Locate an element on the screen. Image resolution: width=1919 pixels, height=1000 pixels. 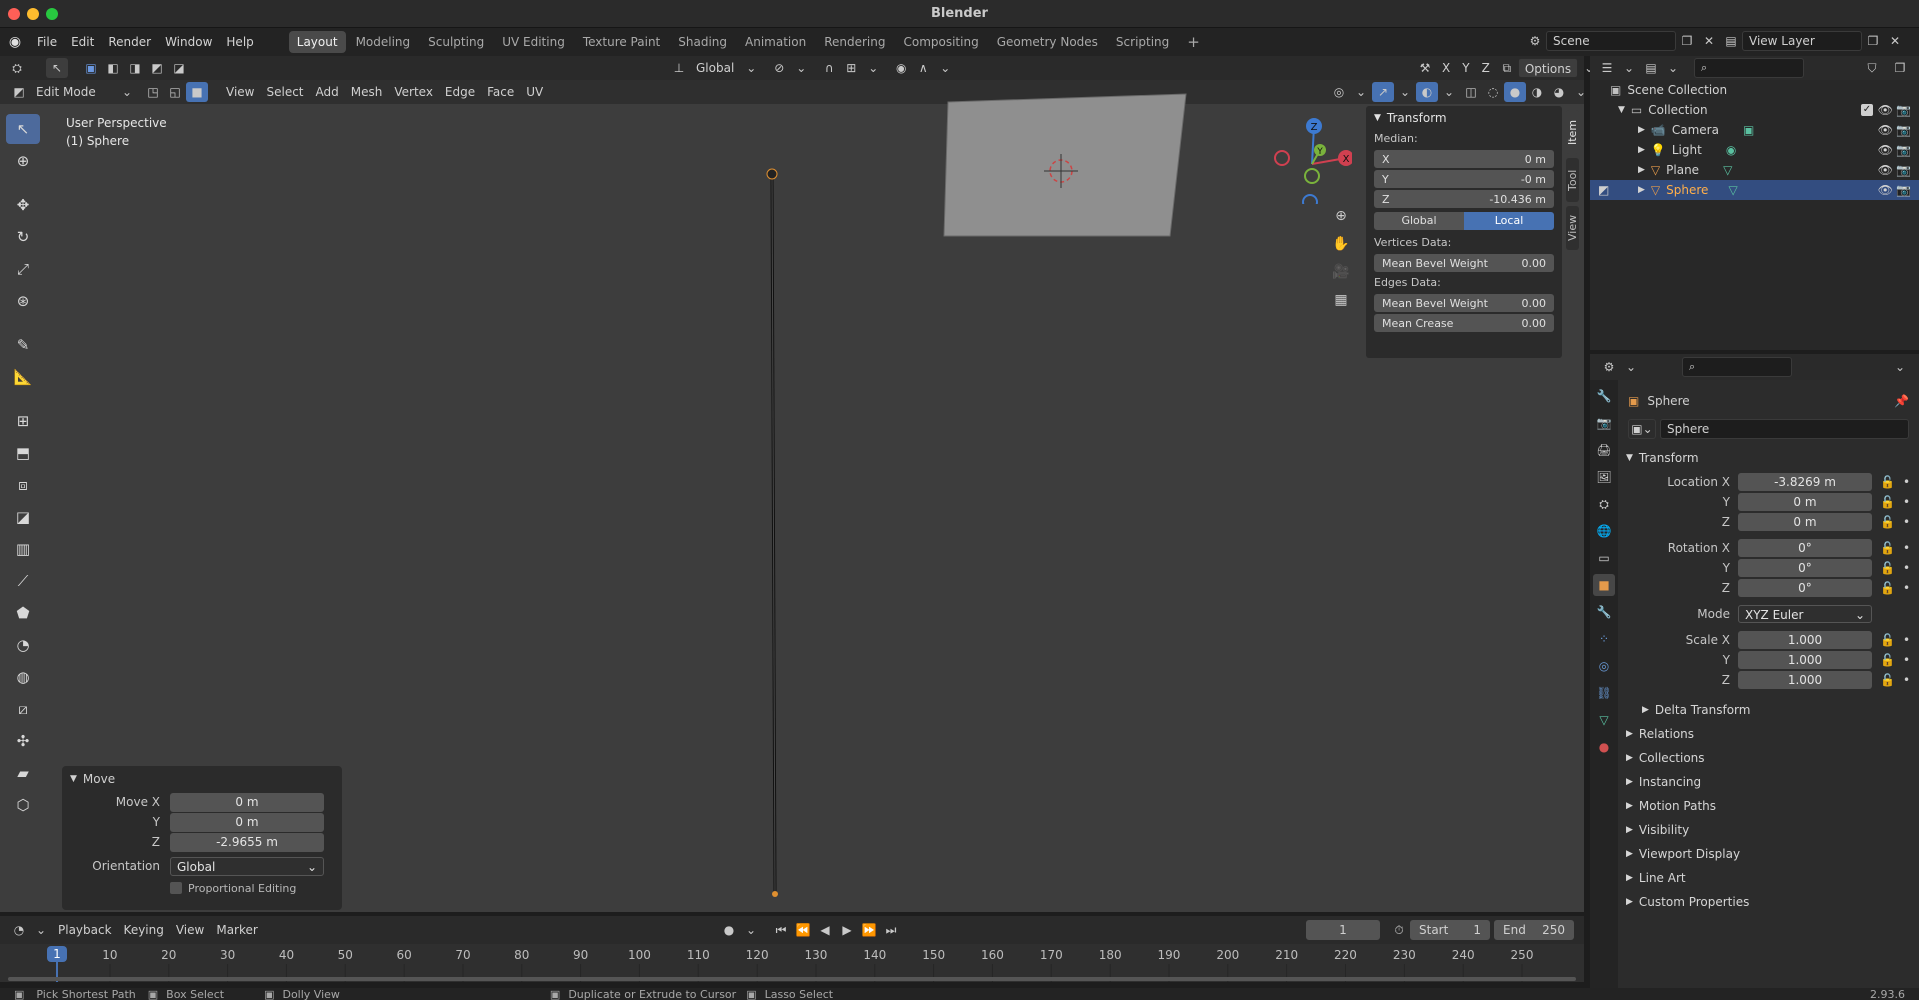
mode-dropdown: Edit Mode is located at coordinates (73, 92).